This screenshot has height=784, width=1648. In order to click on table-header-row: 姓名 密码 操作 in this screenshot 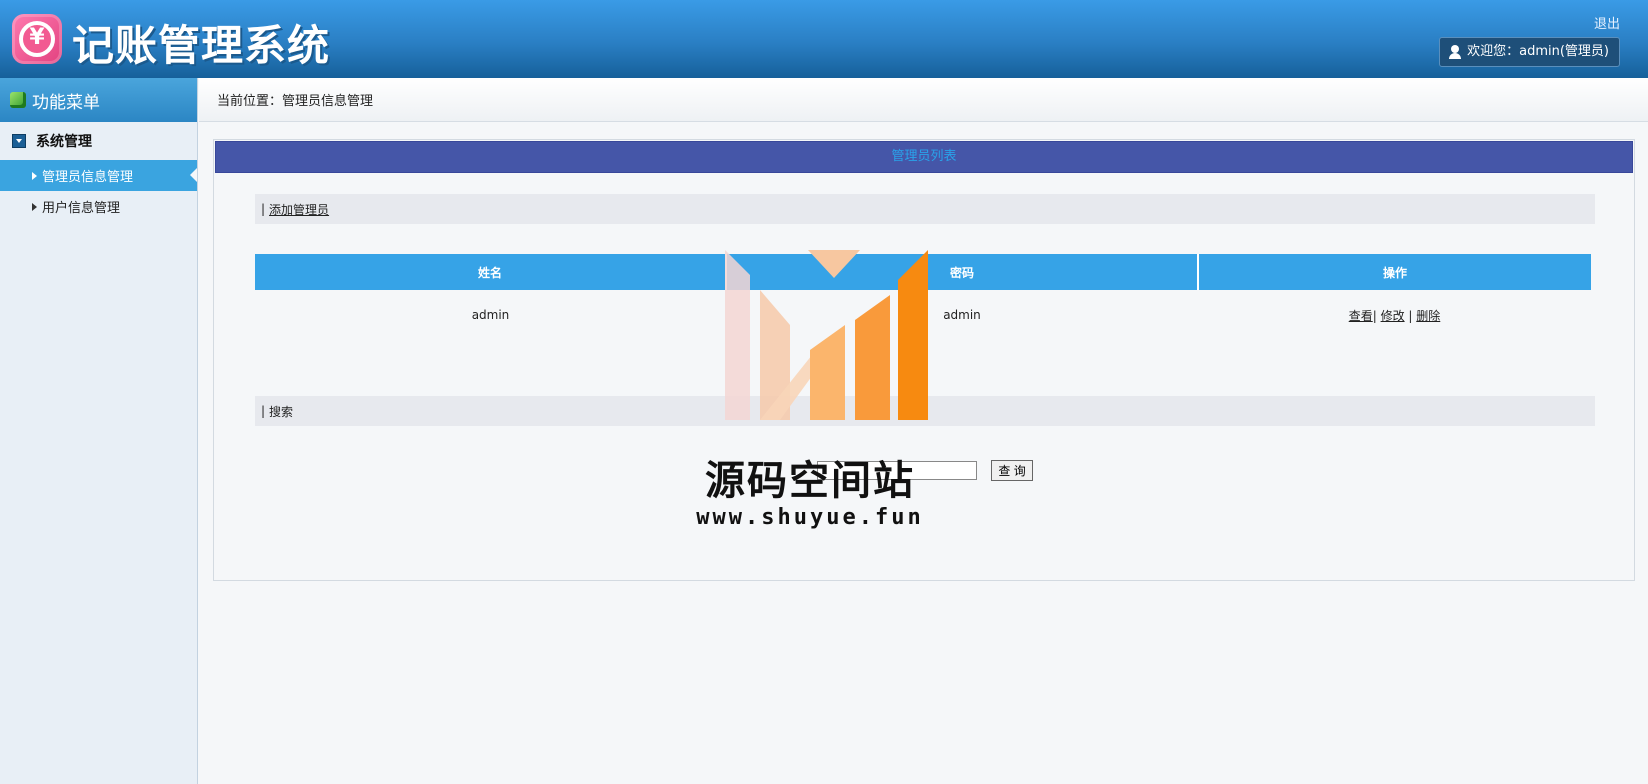, I will do `click(923, 272)`.